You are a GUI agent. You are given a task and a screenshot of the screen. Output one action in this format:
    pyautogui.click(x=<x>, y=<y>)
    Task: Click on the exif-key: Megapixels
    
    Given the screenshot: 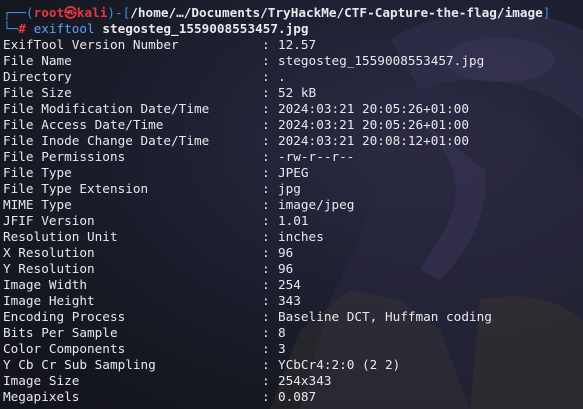 What is the action you would take?
    pyautogui.click(x=41, y=396)
    